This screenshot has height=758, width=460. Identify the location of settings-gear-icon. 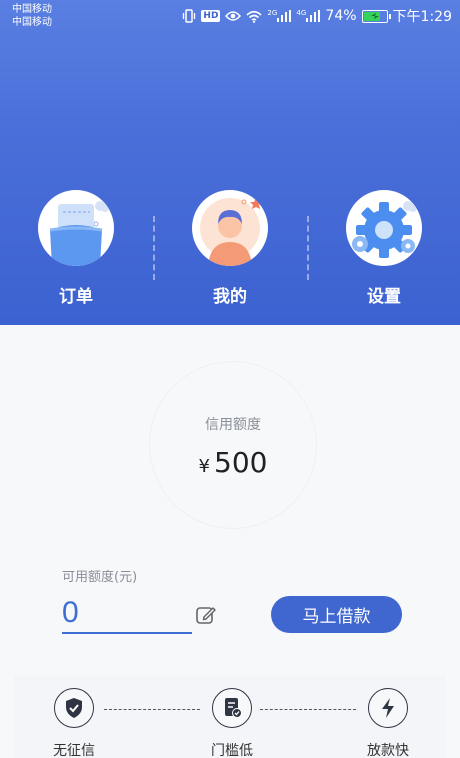
(384, 228).